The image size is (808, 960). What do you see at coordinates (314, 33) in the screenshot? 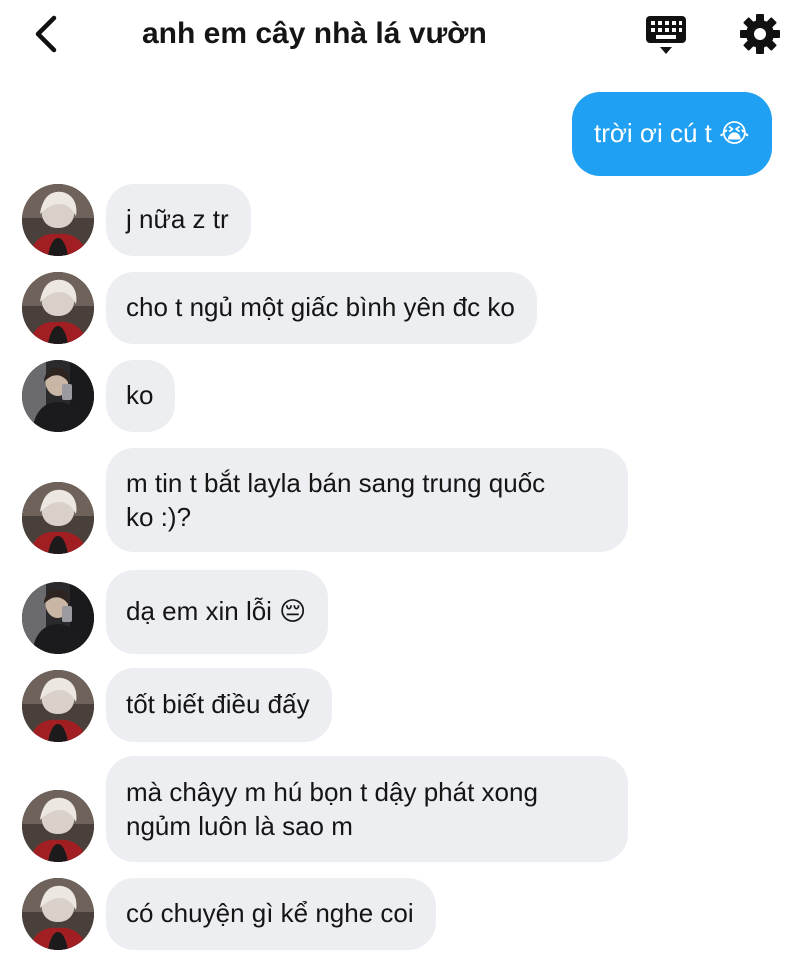
I see `chat-title: anh em cây nhà lá vườn` at bounding box center [314, 33].